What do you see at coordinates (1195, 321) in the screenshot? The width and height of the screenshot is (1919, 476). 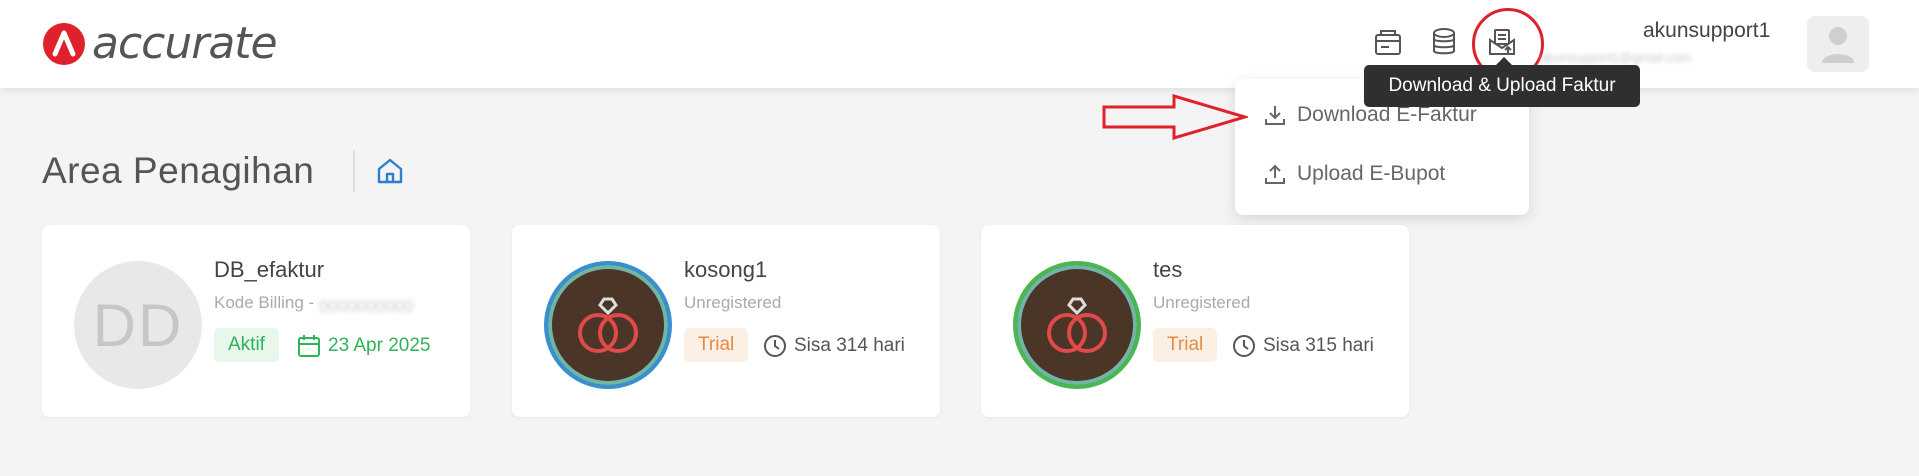 I see `database-card-tes: tes Unregistered Trial Sisa 315 hari` at bounding box center [1195, 321].